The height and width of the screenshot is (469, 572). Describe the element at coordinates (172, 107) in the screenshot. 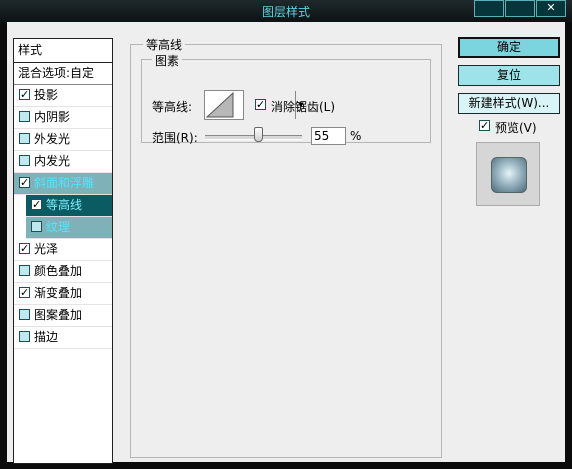

I see `contour-label: 等高线:` at that location.